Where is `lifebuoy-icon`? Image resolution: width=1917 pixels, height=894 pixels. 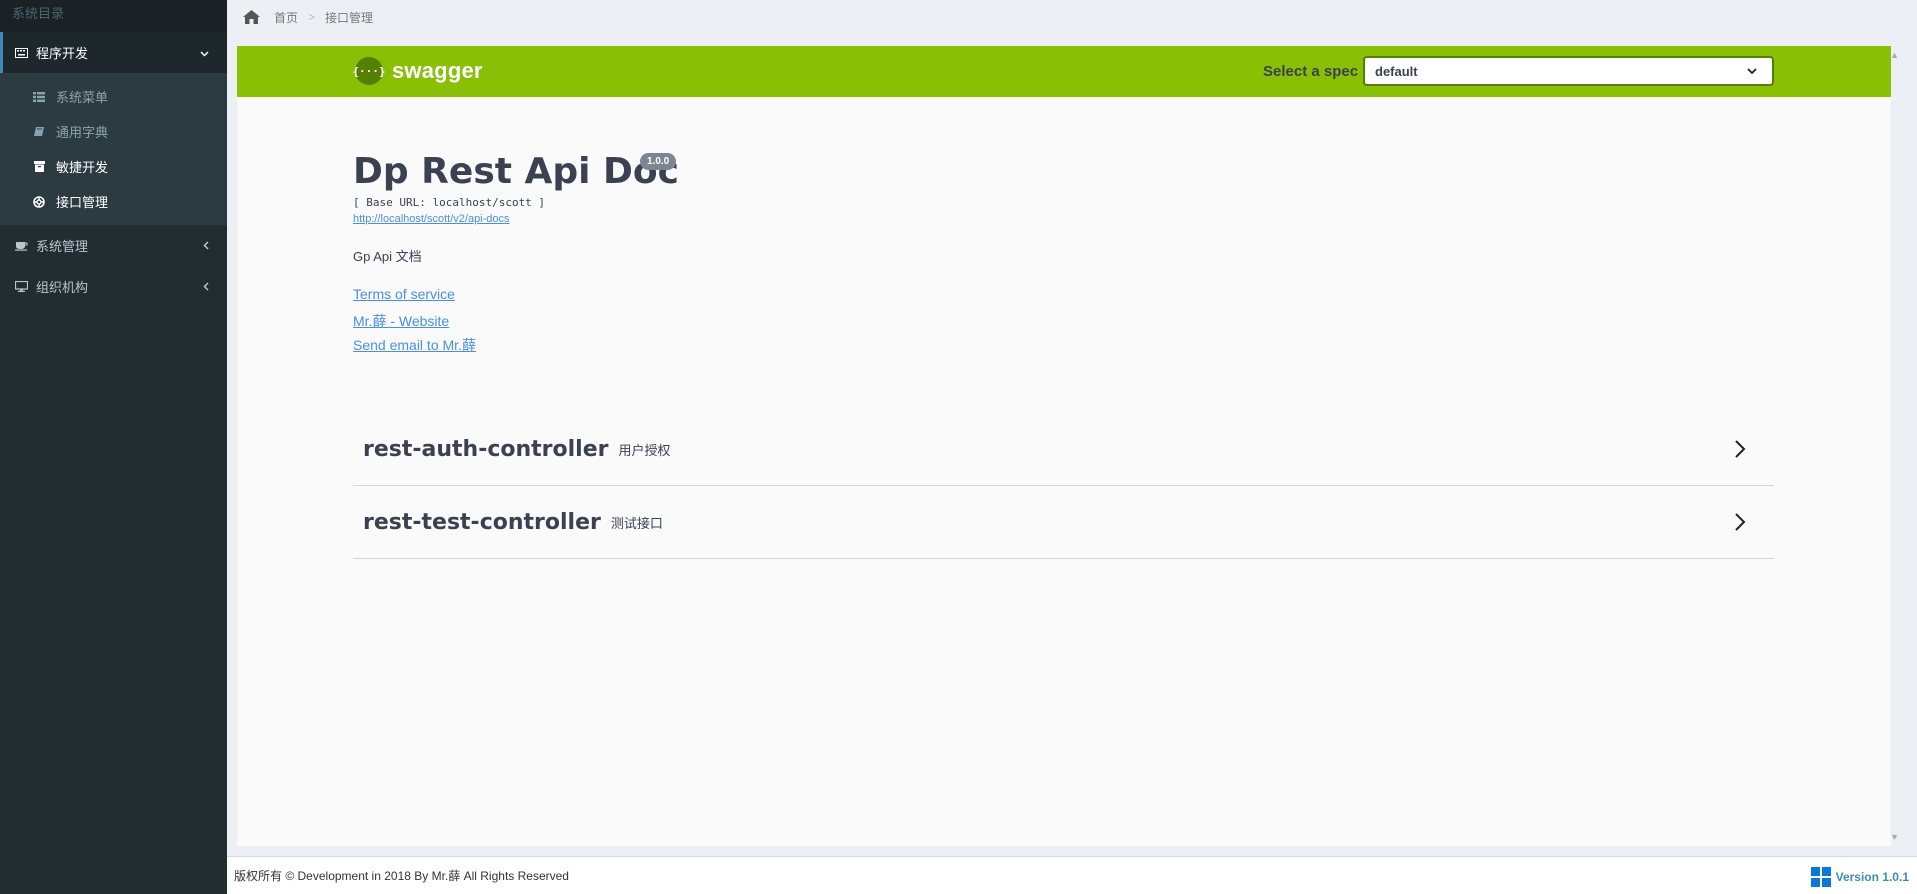
lifebuoy-icon is located at coordinates (39, 201).